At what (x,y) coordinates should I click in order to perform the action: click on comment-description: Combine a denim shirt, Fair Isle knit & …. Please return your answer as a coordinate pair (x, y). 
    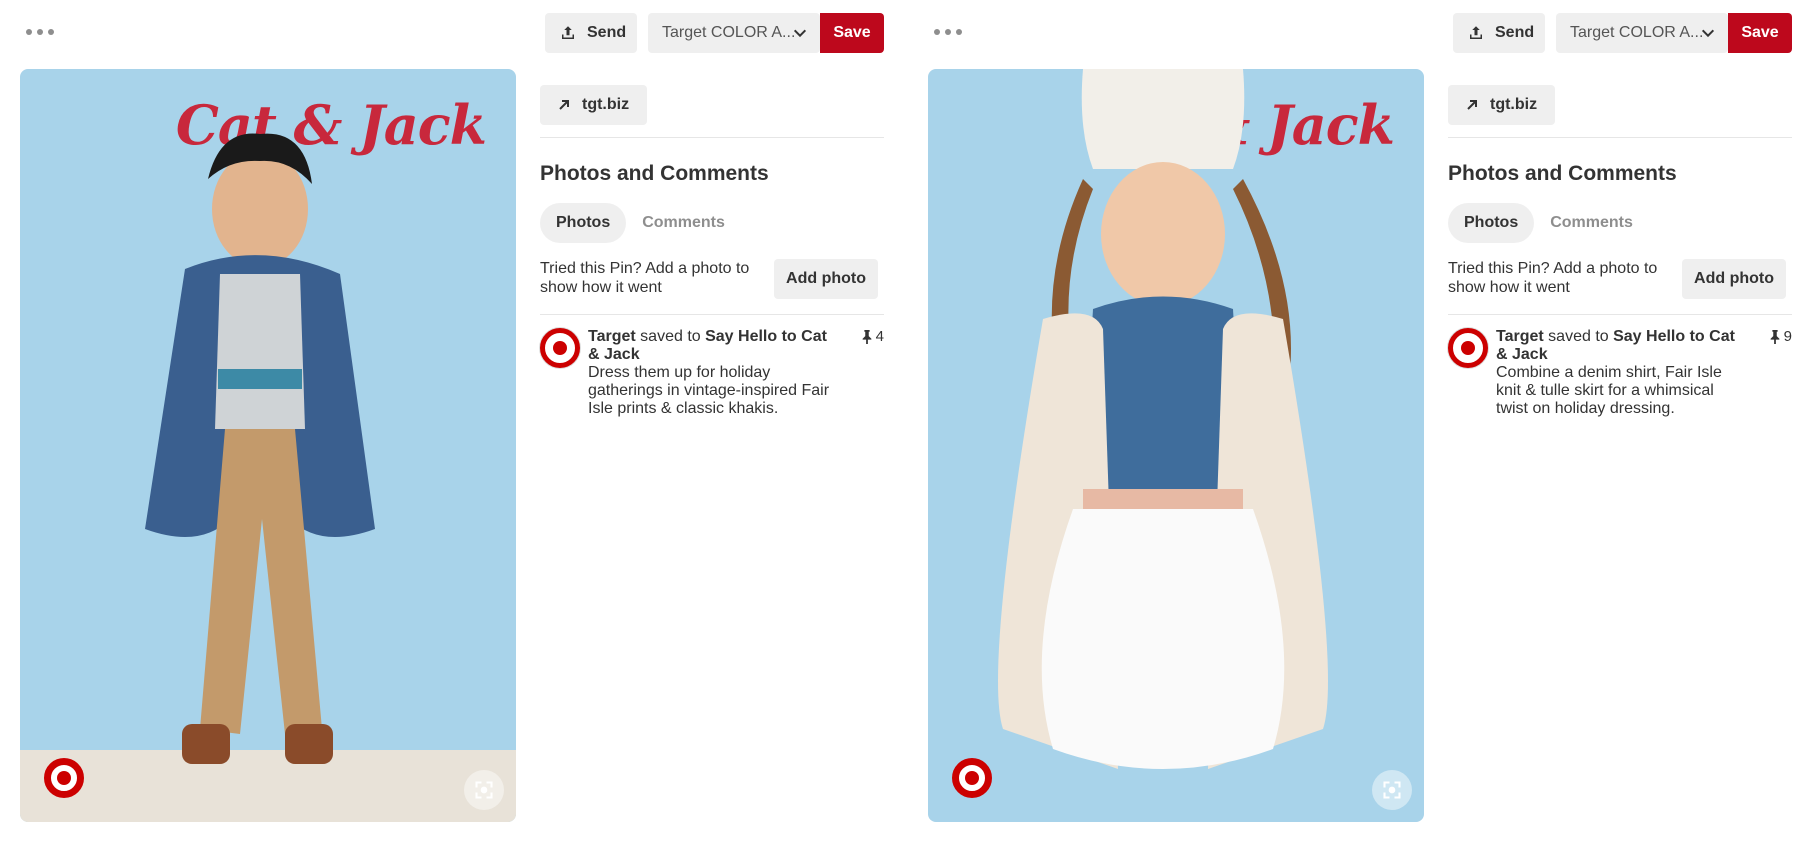
    Looking at the image, I should click on (1609, 390).